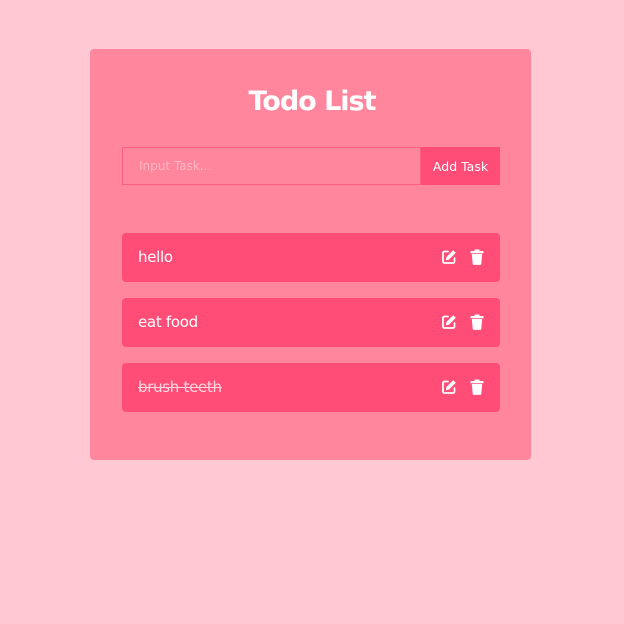 This screenshot has width=624, height=624. Describe the element at coordinates (312, 101) in the screenshot. I see `page-title: Todo List` at that location.